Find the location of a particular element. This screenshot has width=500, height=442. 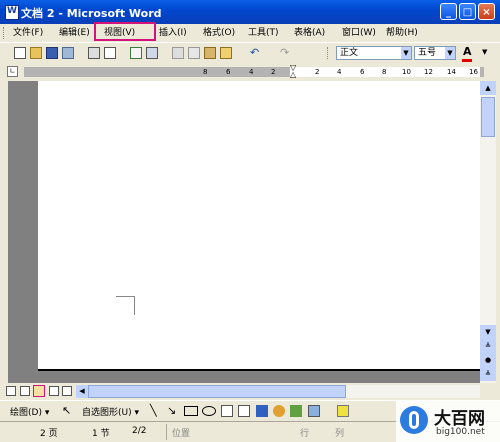

minimize-button: _ is located at coordinates (448, 11).